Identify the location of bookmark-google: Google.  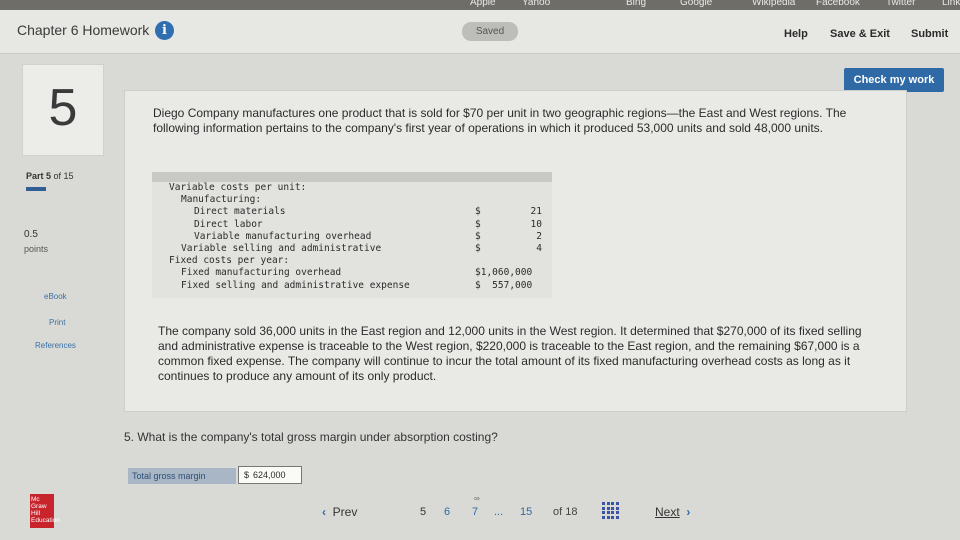
(696, 4).